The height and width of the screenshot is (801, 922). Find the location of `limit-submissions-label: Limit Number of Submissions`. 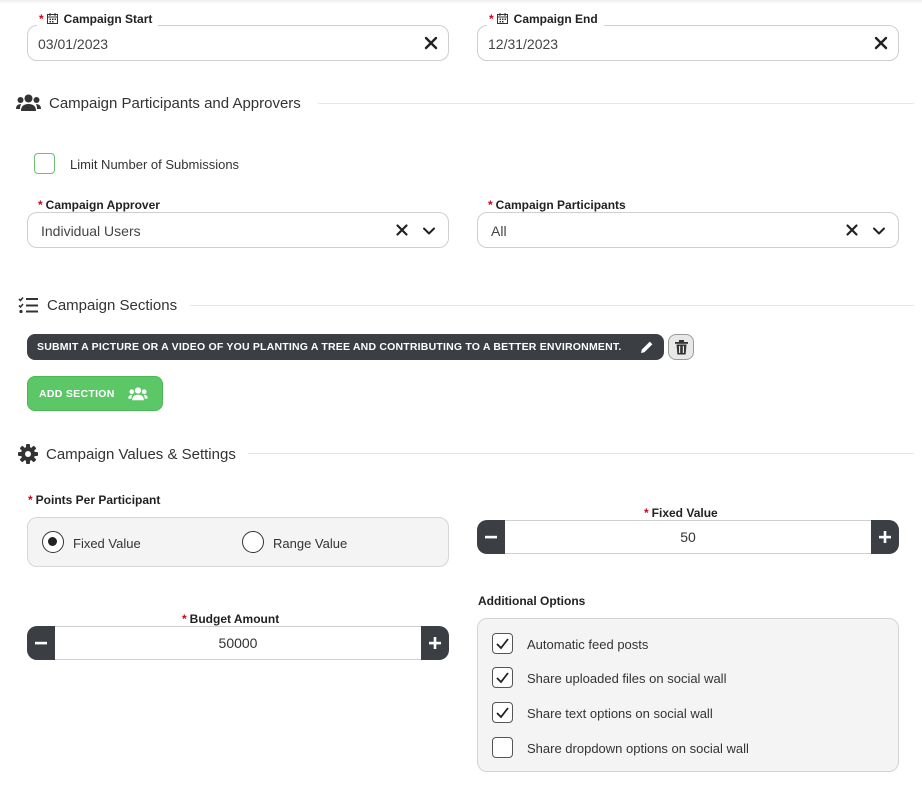

limit-submissions-label: Limit Number of Submissions is located at coordinates (155, 164).